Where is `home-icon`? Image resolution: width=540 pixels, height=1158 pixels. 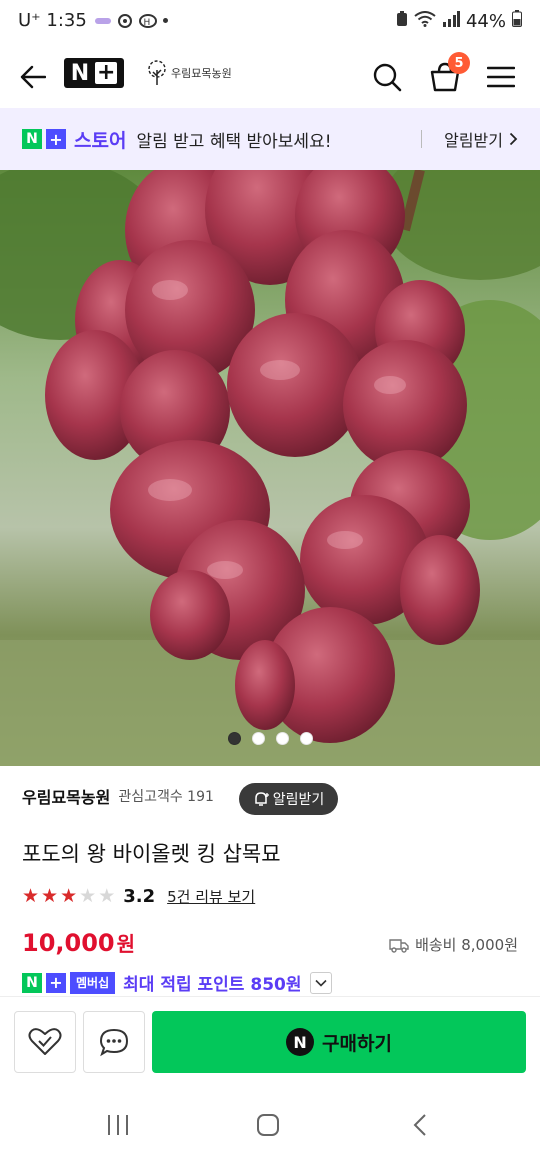
home-icon is located at coordinates (268, 1125).